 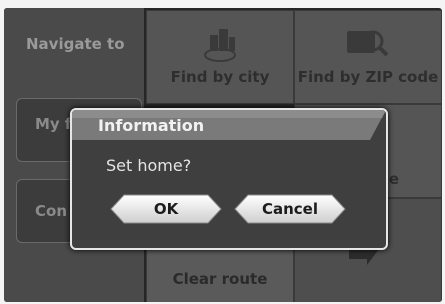 I want to click on city-search-icon, so click(x=220, y=45).